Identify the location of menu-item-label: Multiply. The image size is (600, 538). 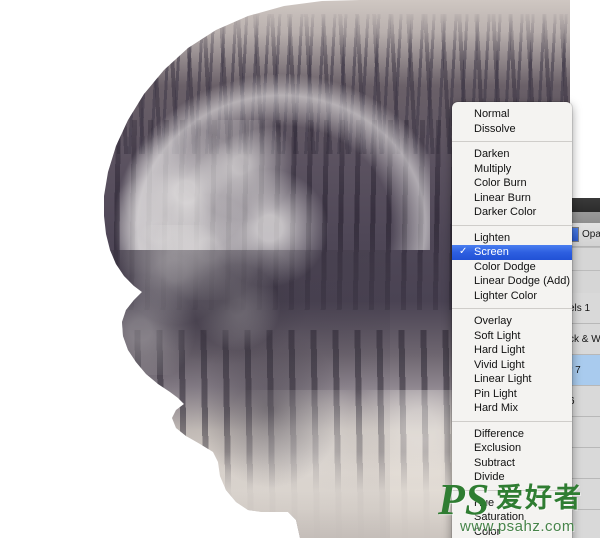
(493, 168).